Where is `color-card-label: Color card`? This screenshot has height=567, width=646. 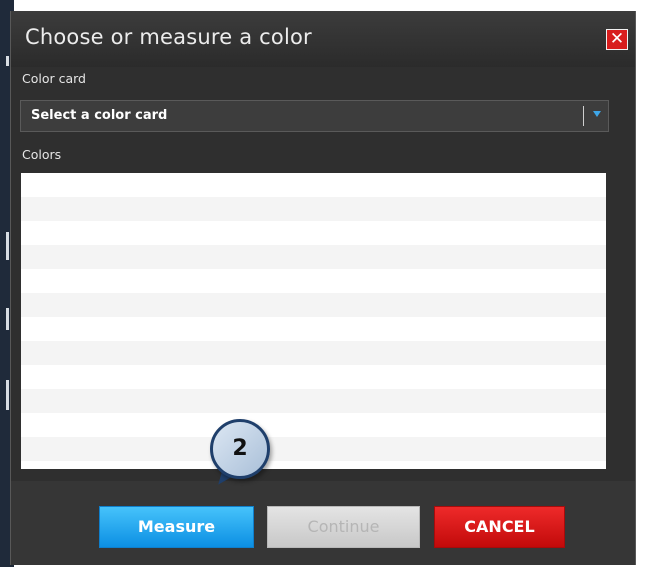 color-card-label: Color card is located at coordinates (54, 78).